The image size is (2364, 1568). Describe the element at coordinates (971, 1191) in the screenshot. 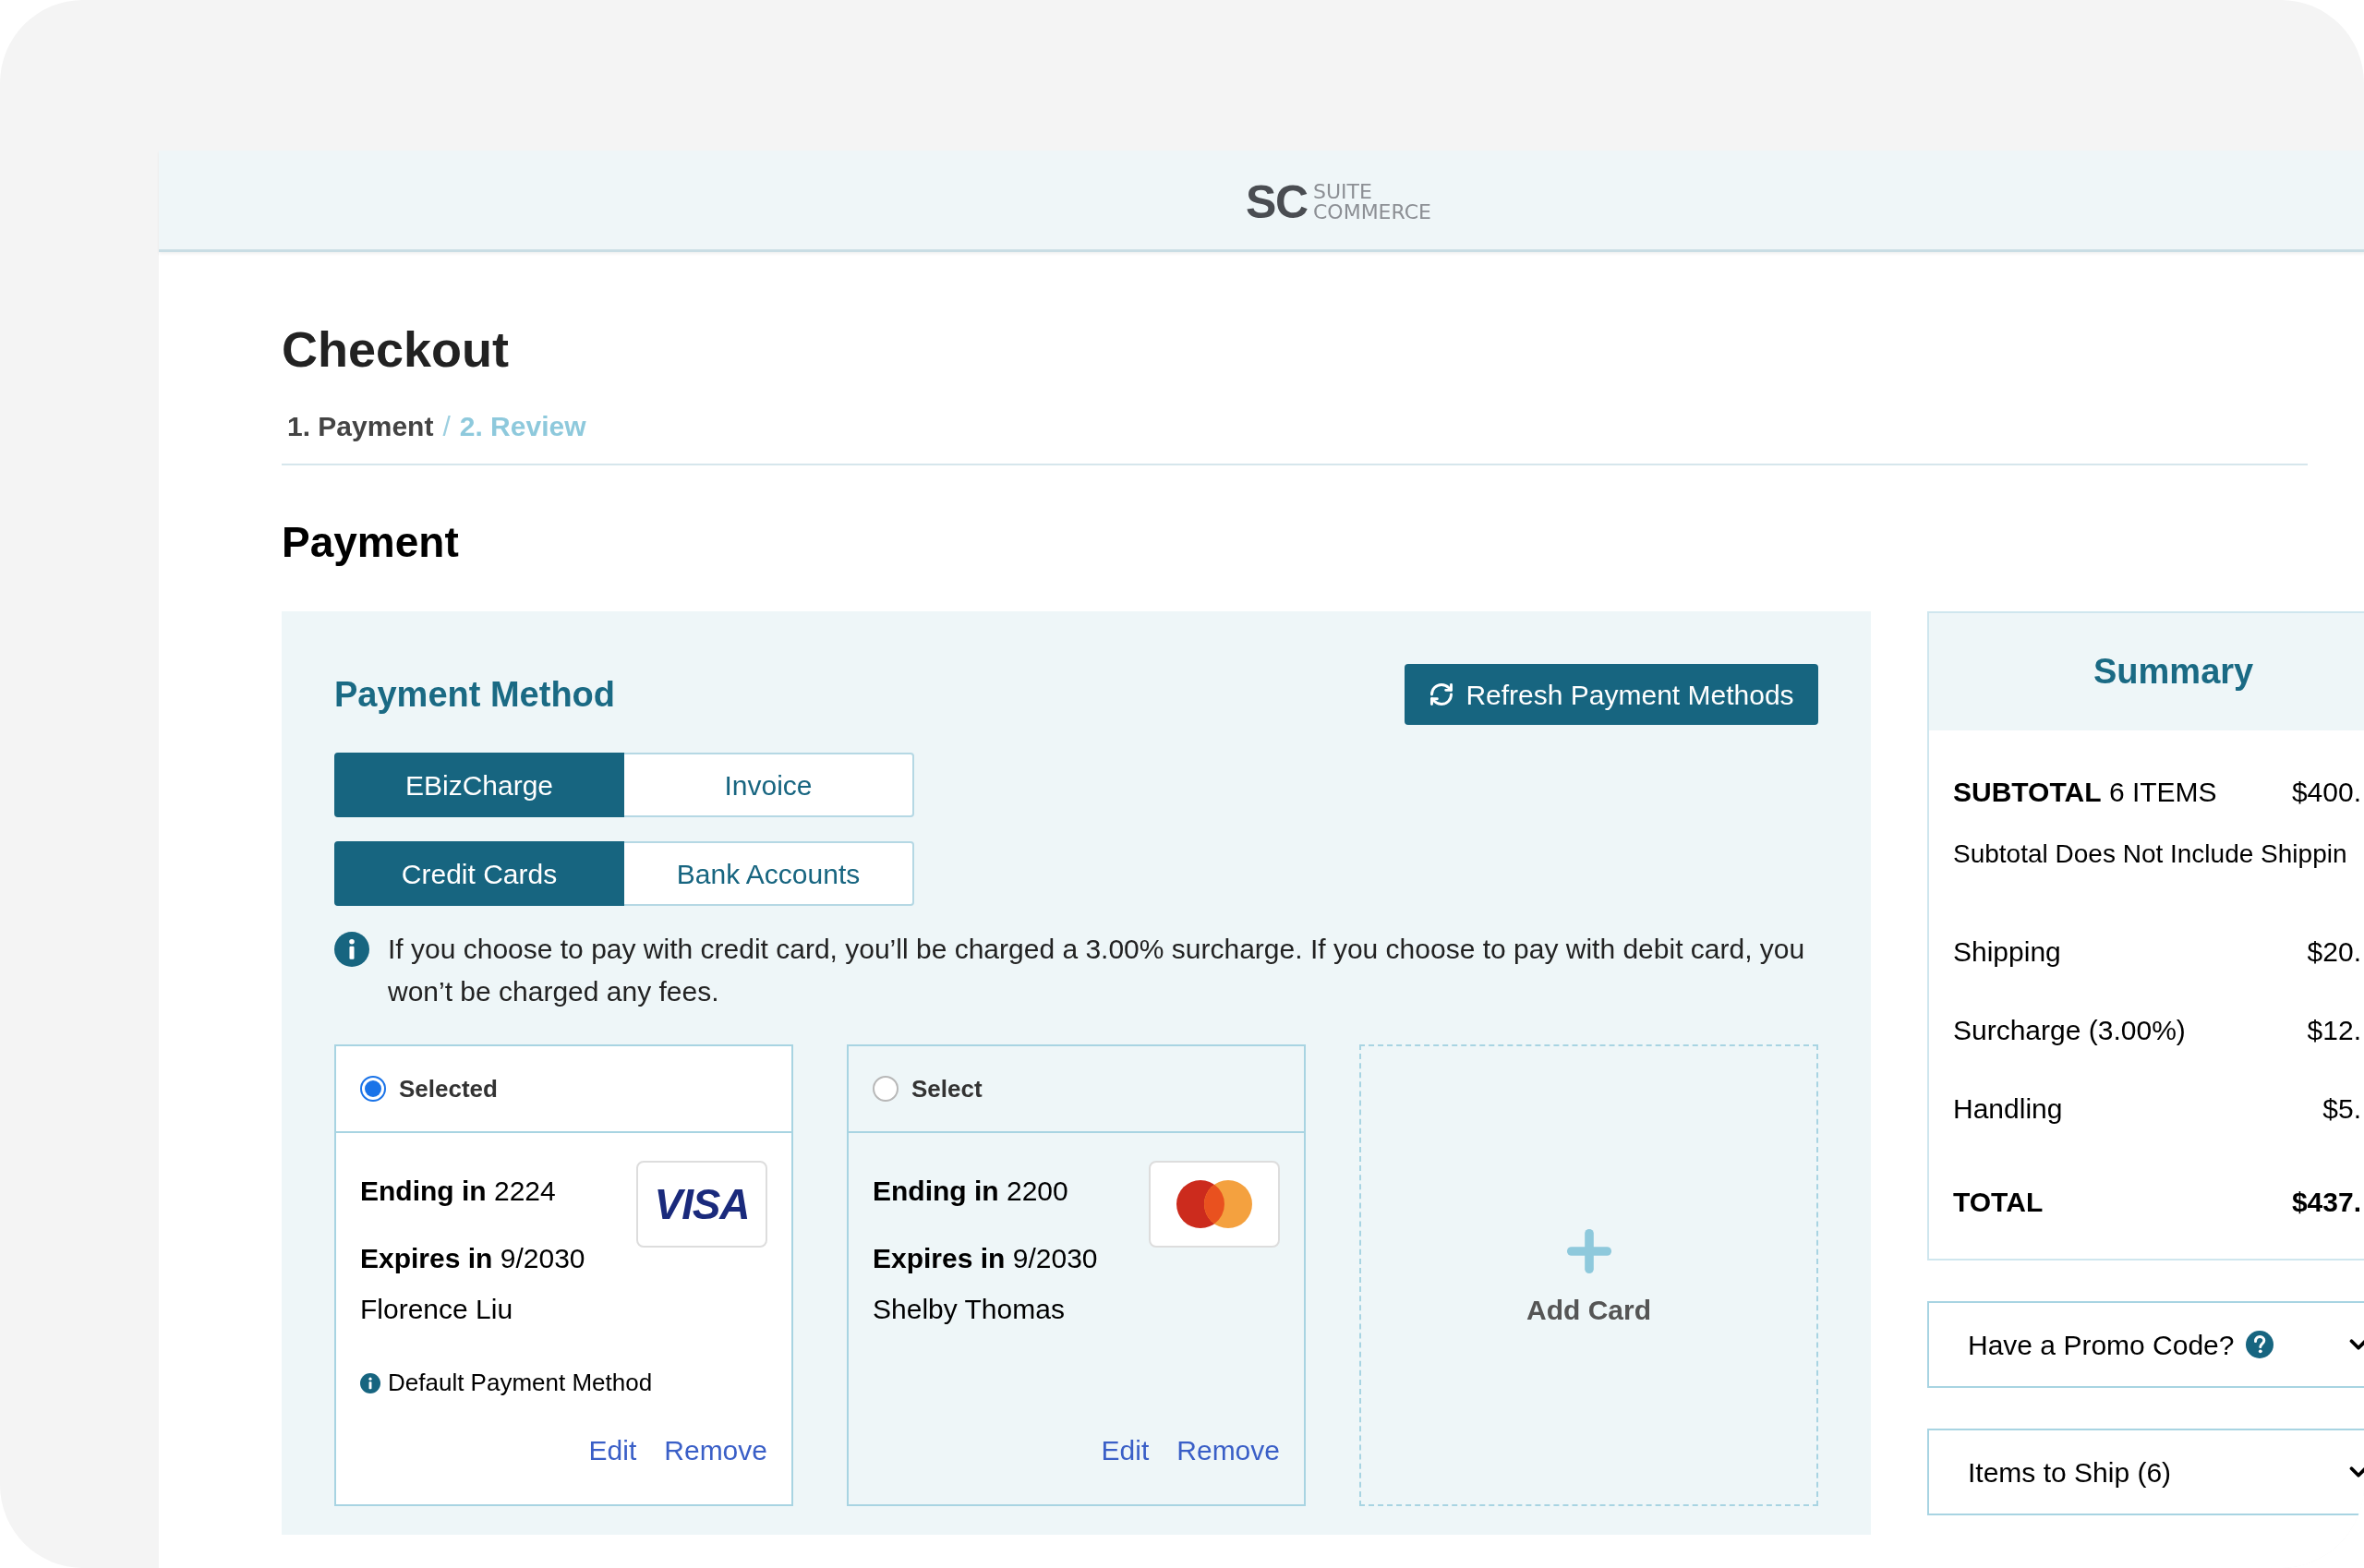

I see `card-ending: Ending in 2200` at that location.